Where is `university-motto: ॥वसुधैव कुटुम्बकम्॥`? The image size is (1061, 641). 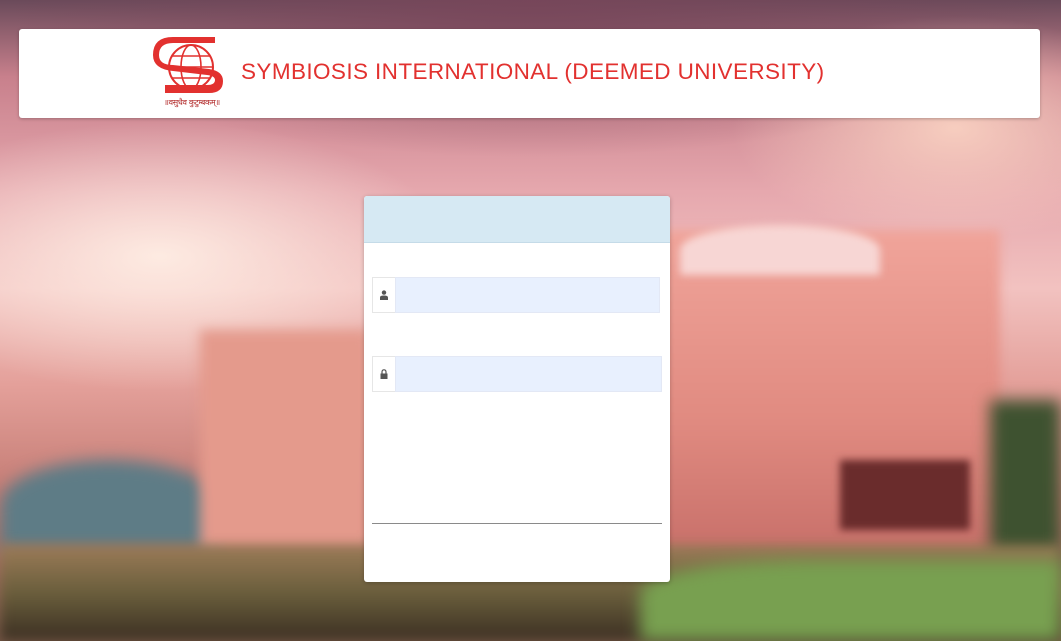
university-motto: ॥वसुधैव कुटुम्बकम्॥ is located at coordinates (192, 102).